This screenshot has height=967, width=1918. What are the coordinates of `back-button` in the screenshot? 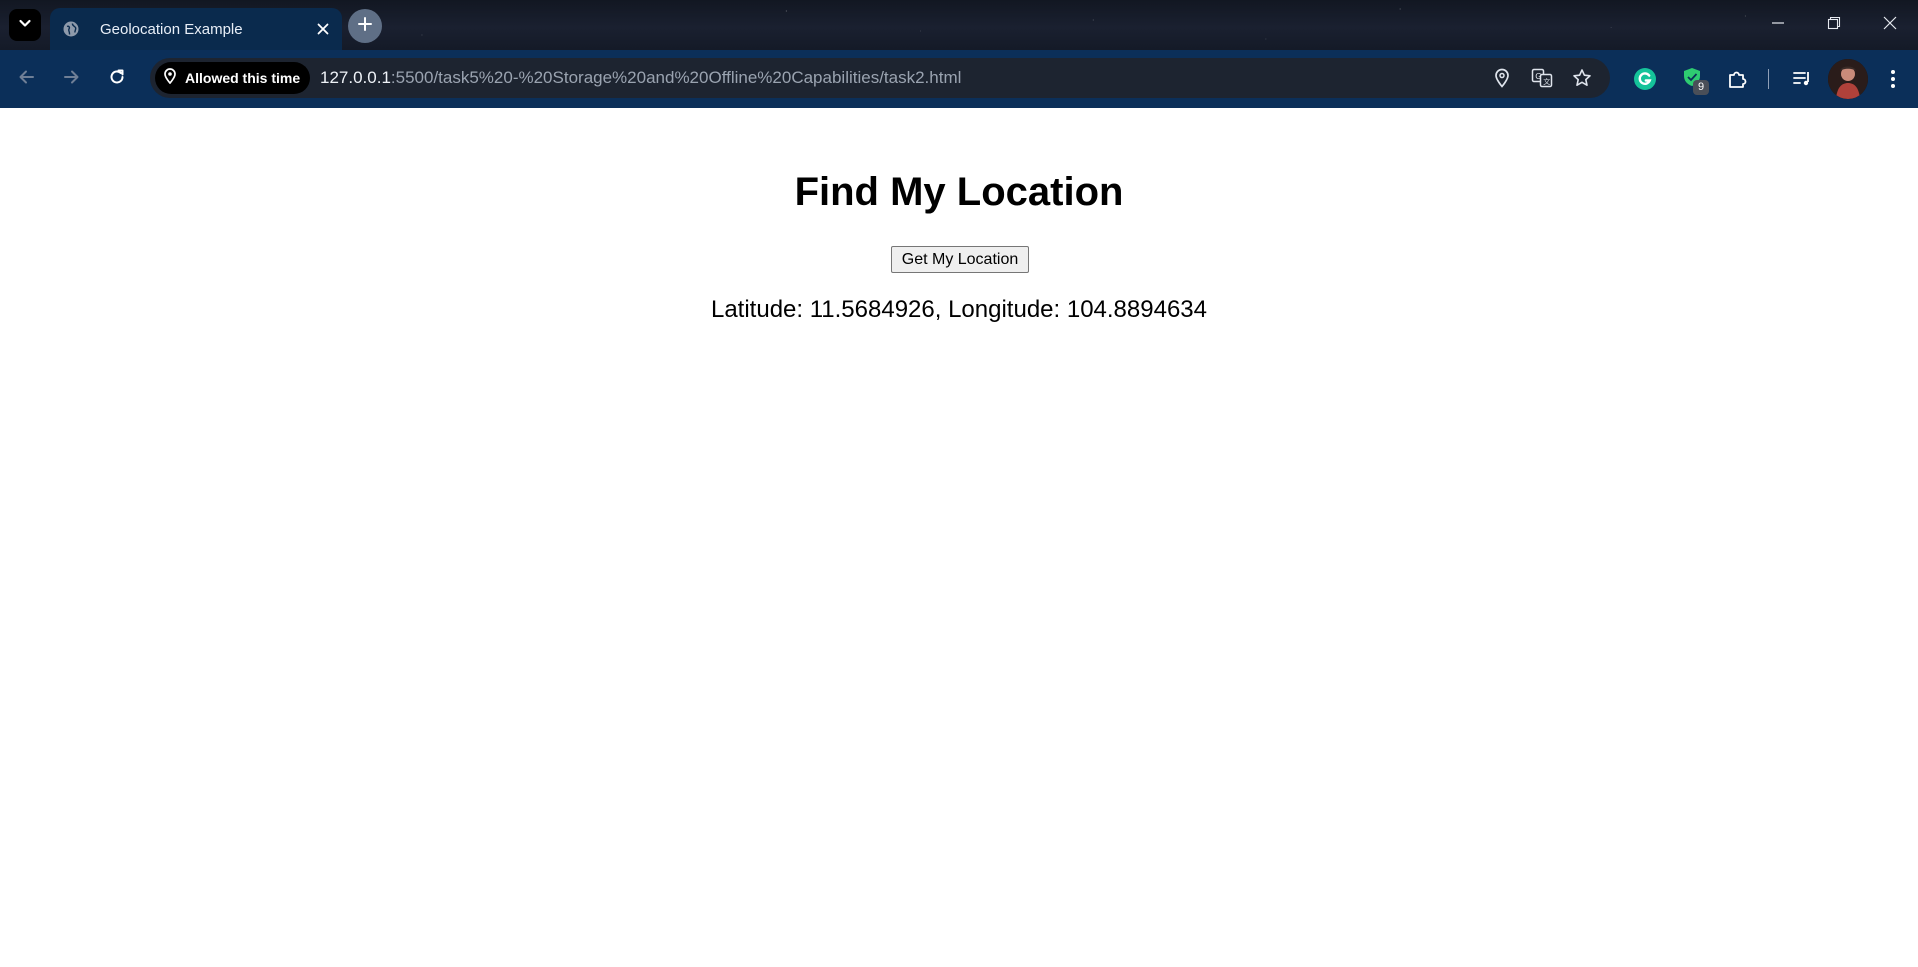 It's located at (27, 79).